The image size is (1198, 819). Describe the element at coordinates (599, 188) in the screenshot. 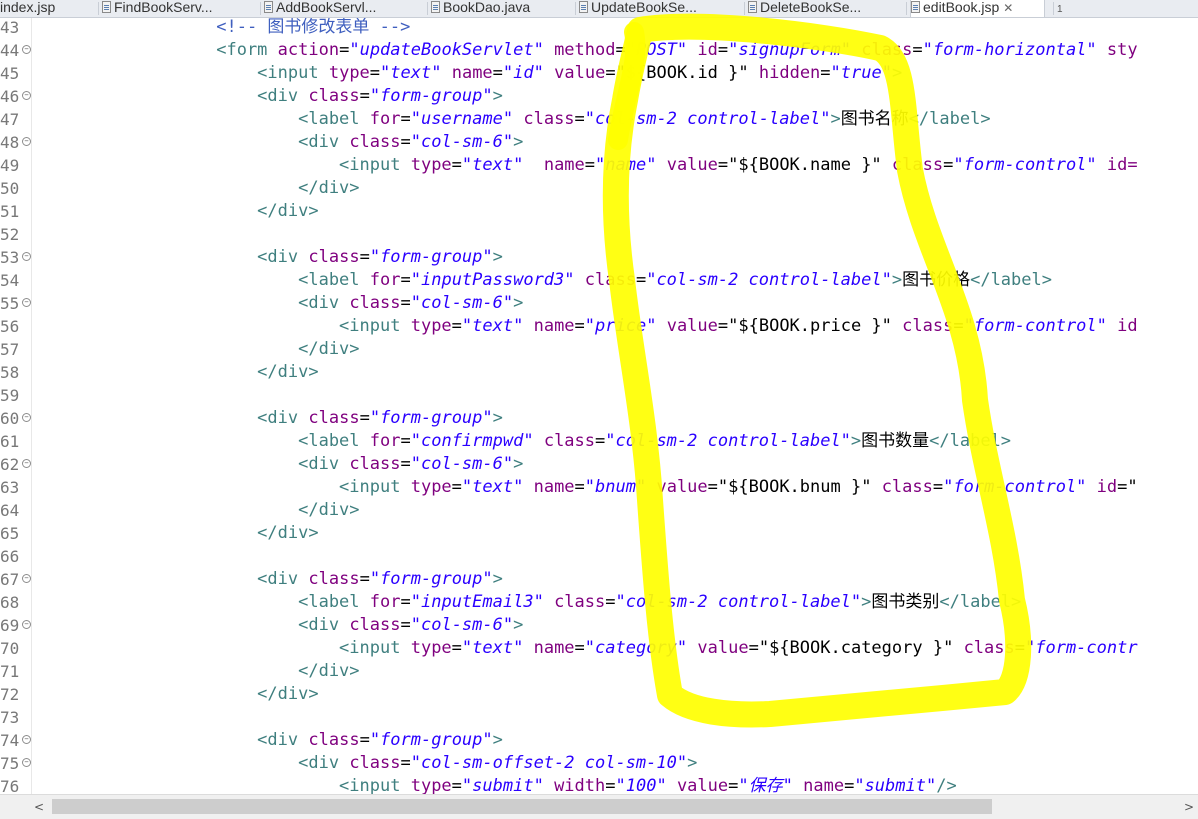

I see `code-line: 50 </div>` at that location.